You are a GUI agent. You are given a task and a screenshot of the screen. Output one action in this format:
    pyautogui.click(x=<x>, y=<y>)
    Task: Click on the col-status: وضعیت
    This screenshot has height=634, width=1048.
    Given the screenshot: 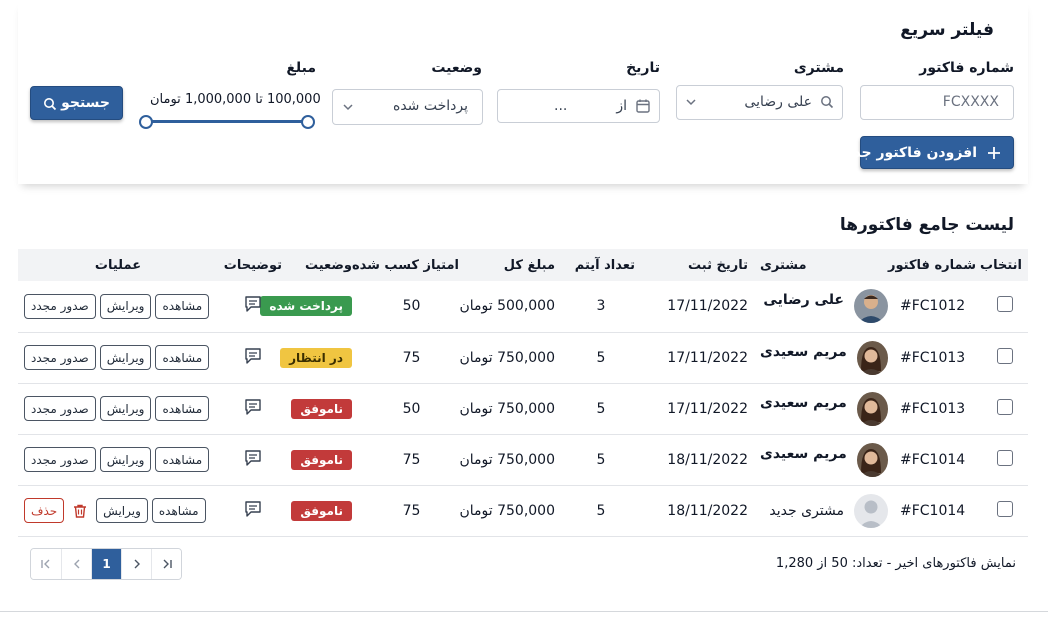 What is the action you would take?
    pyautogui.click(x=328, y=265)
    